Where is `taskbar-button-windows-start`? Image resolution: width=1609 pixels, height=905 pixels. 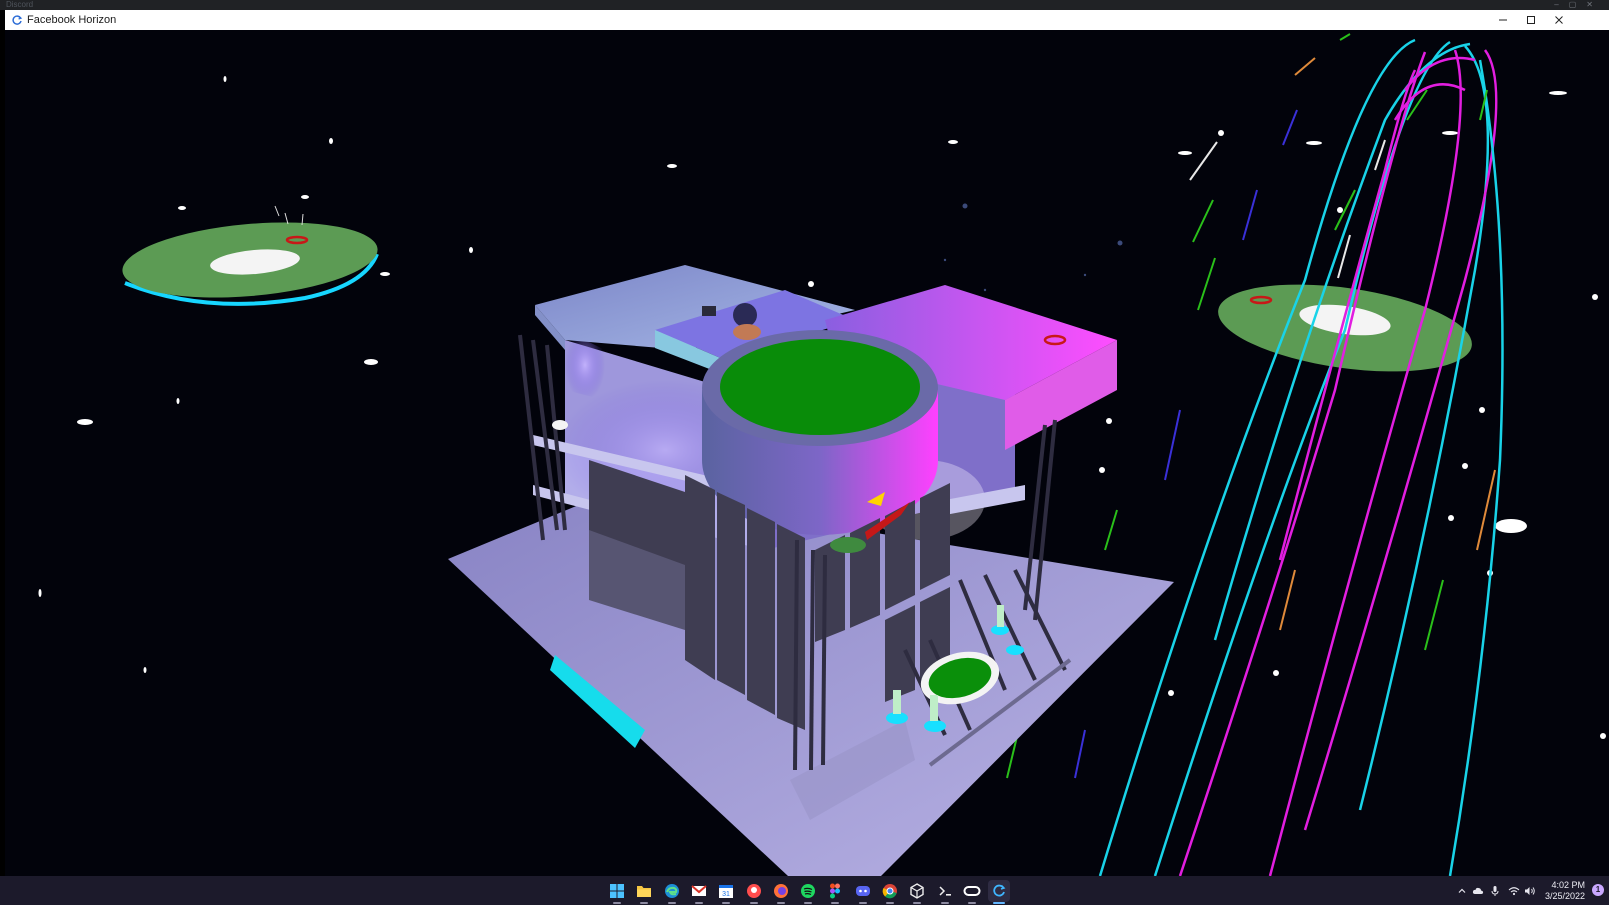
taskbar-button-windows-start is located at coordinates (617, 892).